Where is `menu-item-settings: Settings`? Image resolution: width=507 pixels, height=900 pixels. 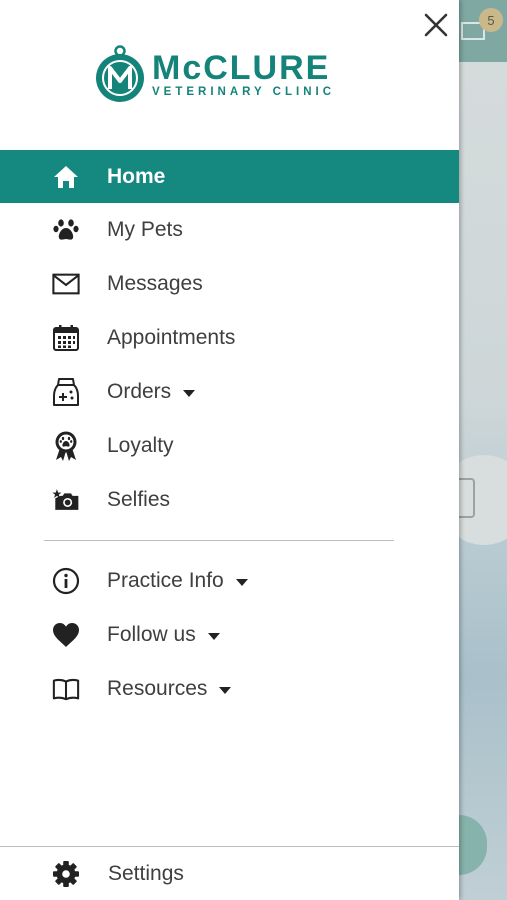
menu-item-settings: Settings is located at coordinates (229, 873).